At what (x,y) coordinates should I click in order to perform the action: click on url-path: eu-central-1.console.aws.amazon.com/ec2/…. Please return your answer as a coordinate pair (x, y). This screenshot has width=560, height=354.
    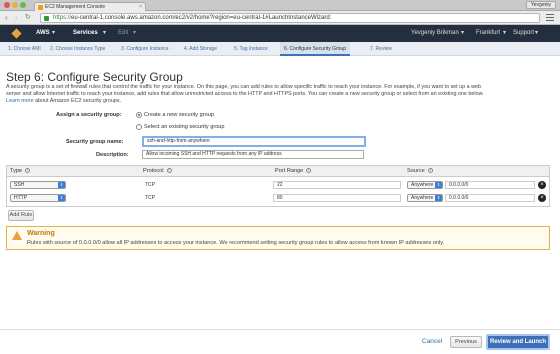
    Looking at the image, I should click on (201, 18).